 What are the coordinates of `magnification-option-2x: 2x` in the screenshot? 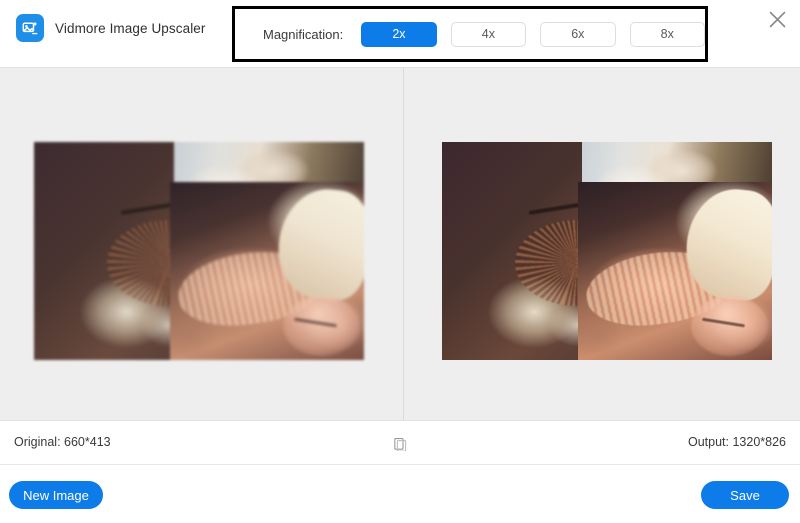 It's located at (399, 34).